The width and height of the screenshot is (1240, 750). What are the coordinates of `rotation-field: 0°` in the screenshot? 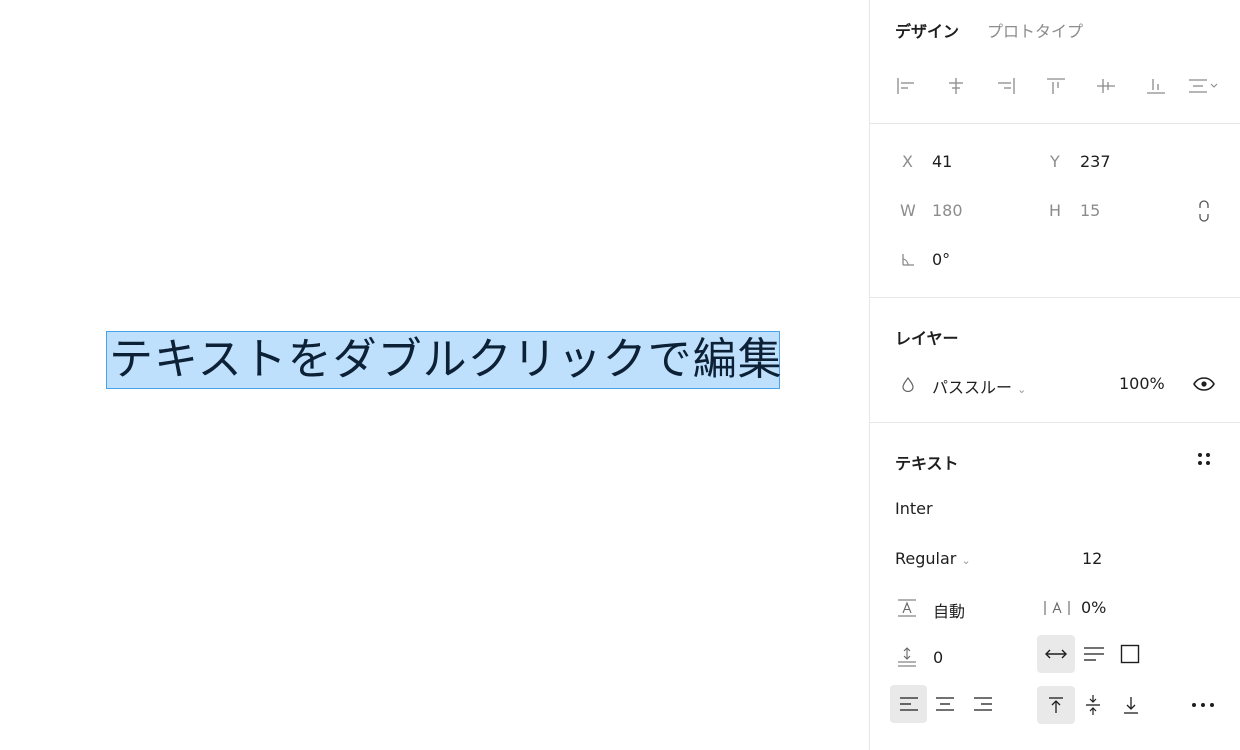 It's located at (941, 259).